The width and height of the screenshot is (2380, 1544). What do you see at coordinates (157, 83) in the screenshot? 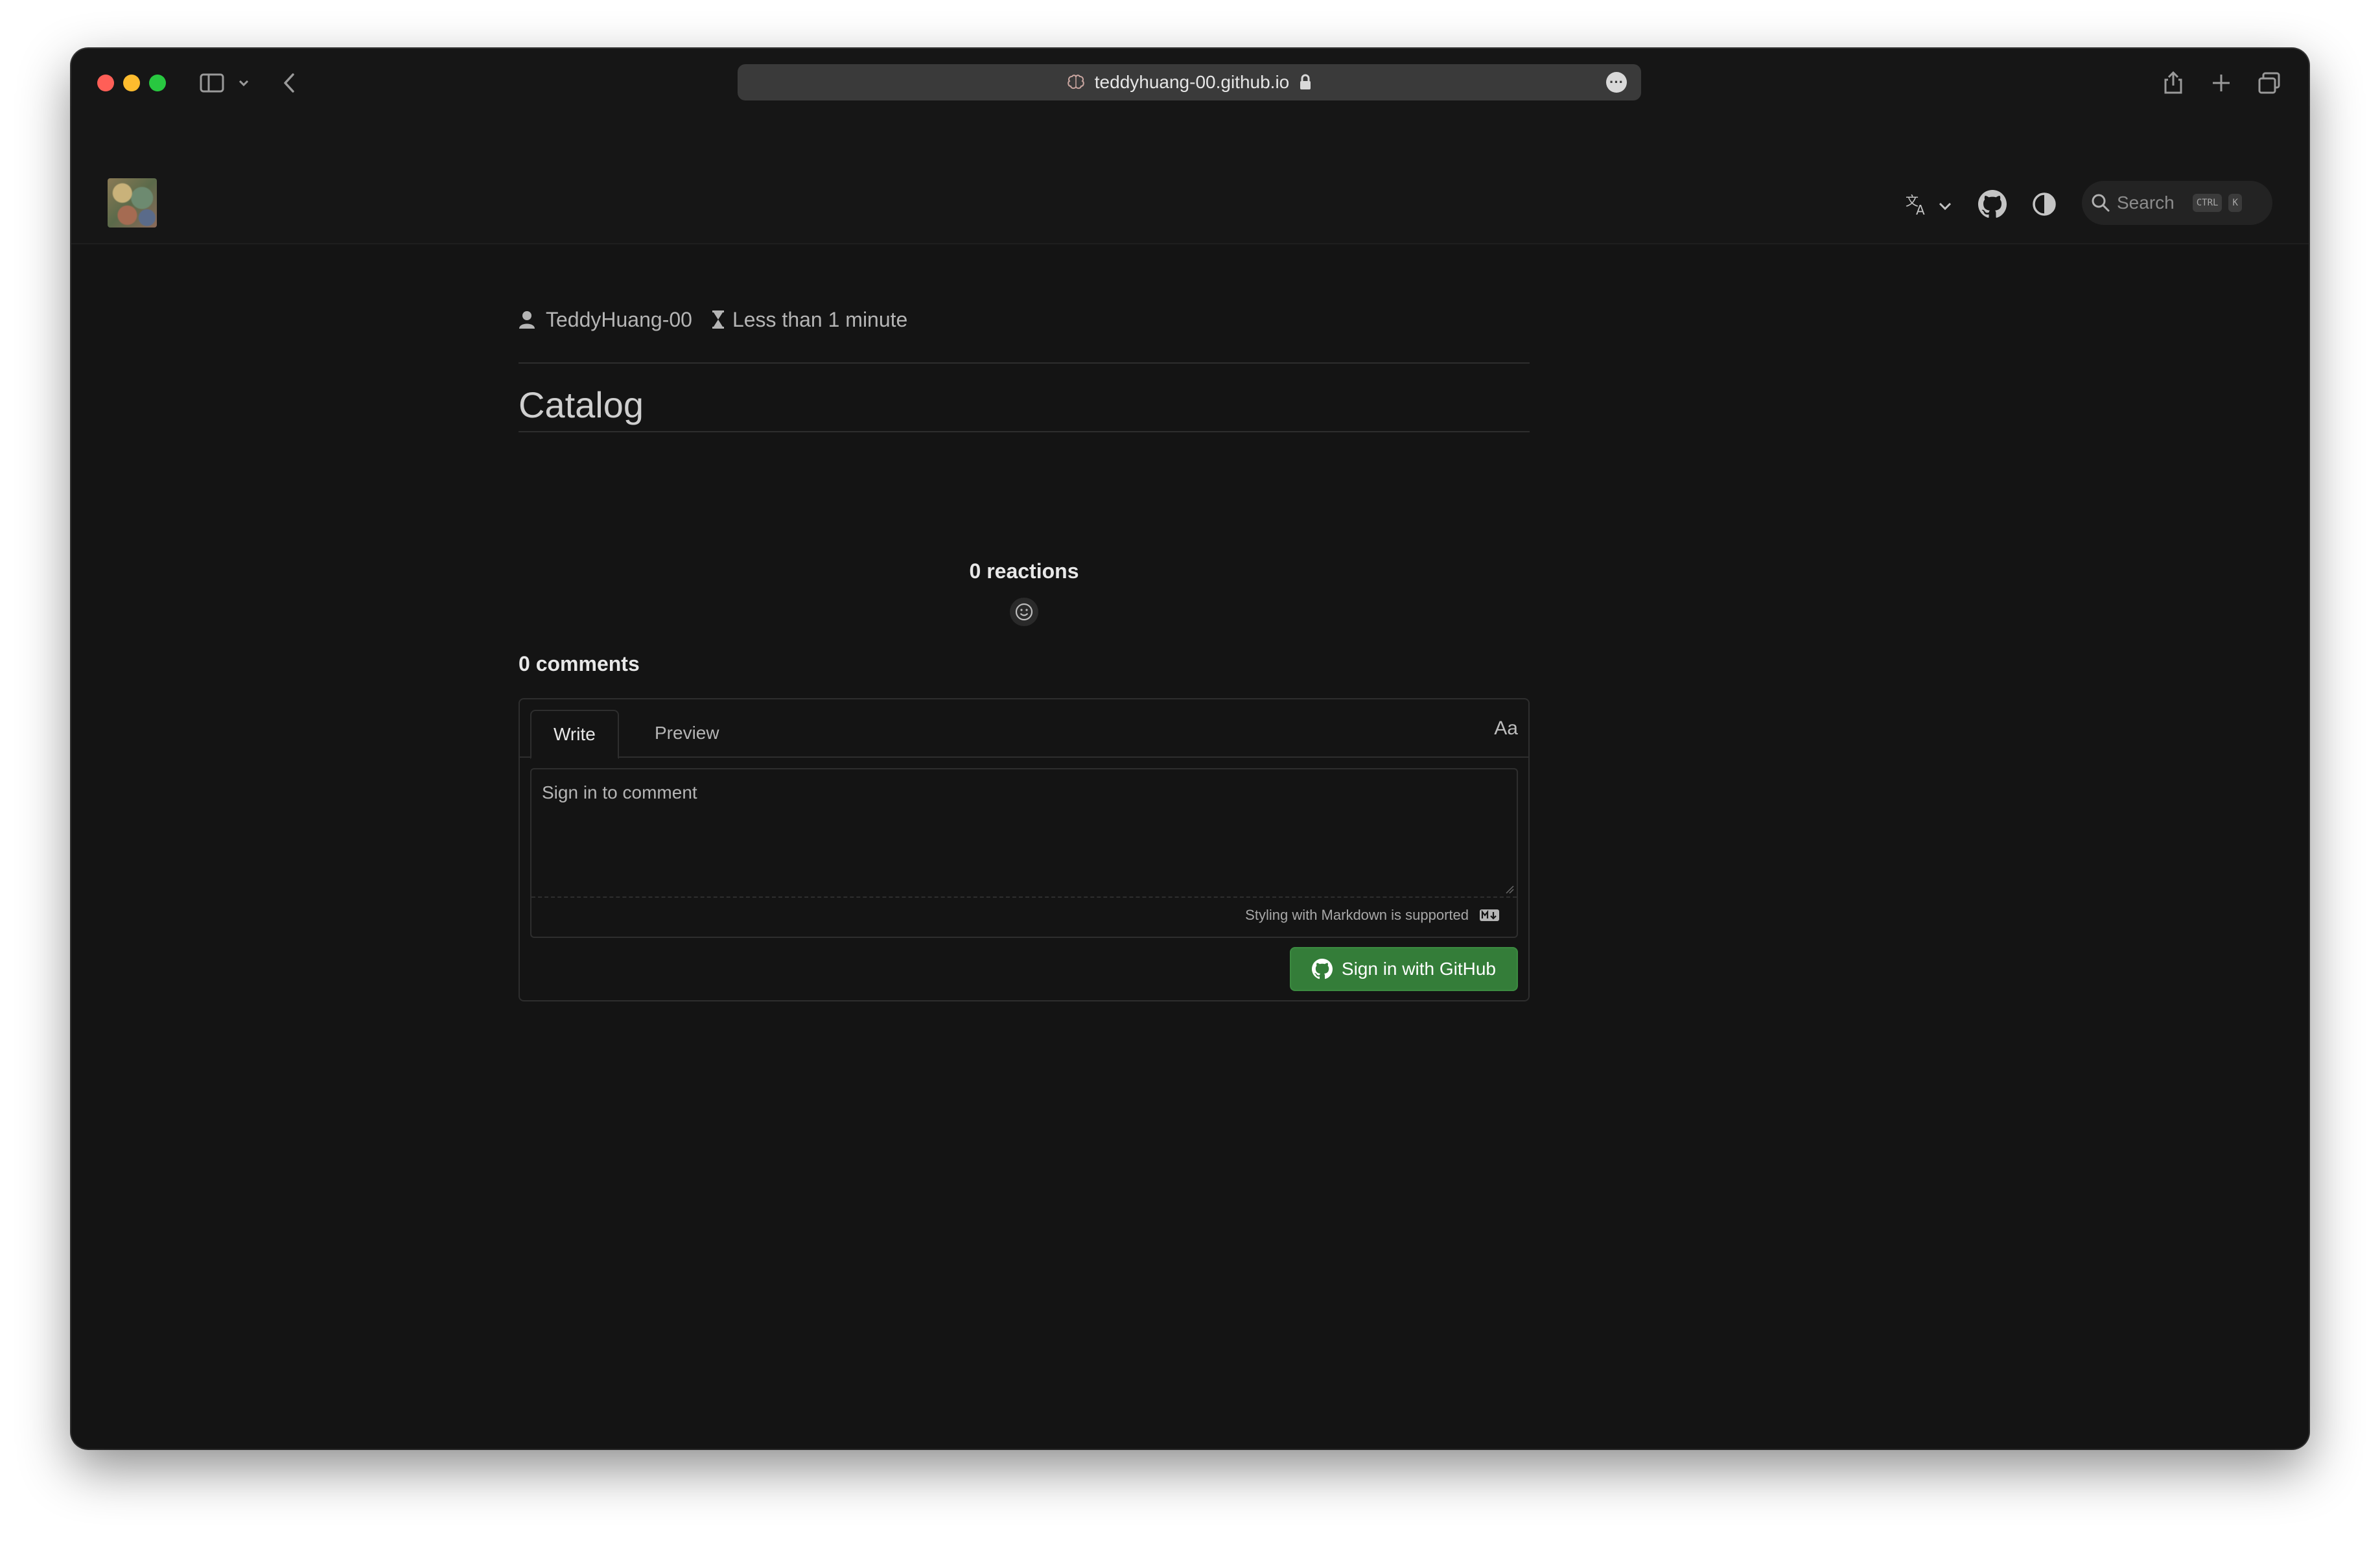
I see `zoom-window-button` at bounding box center [157, 83].